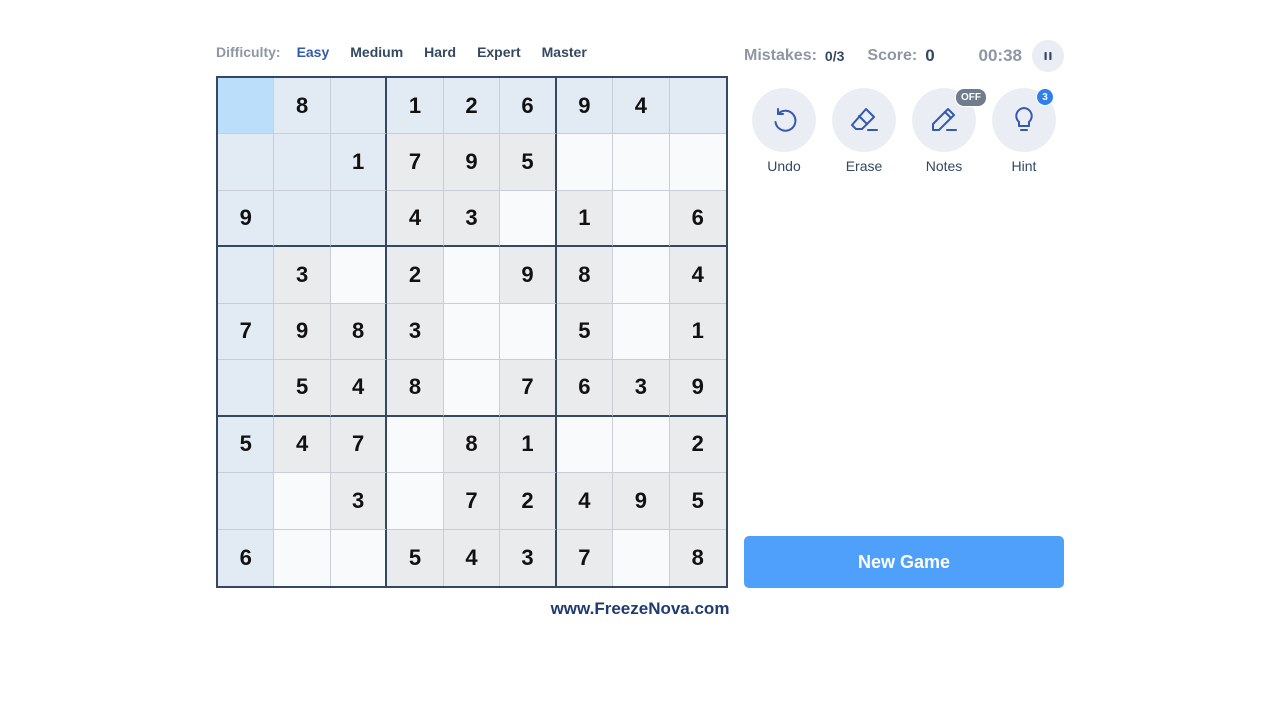  What do you see at coordinates (528, 162) in the screenshot?
I see `sudoku-cell-r2c6: 5` at bounding box center [528, 162].